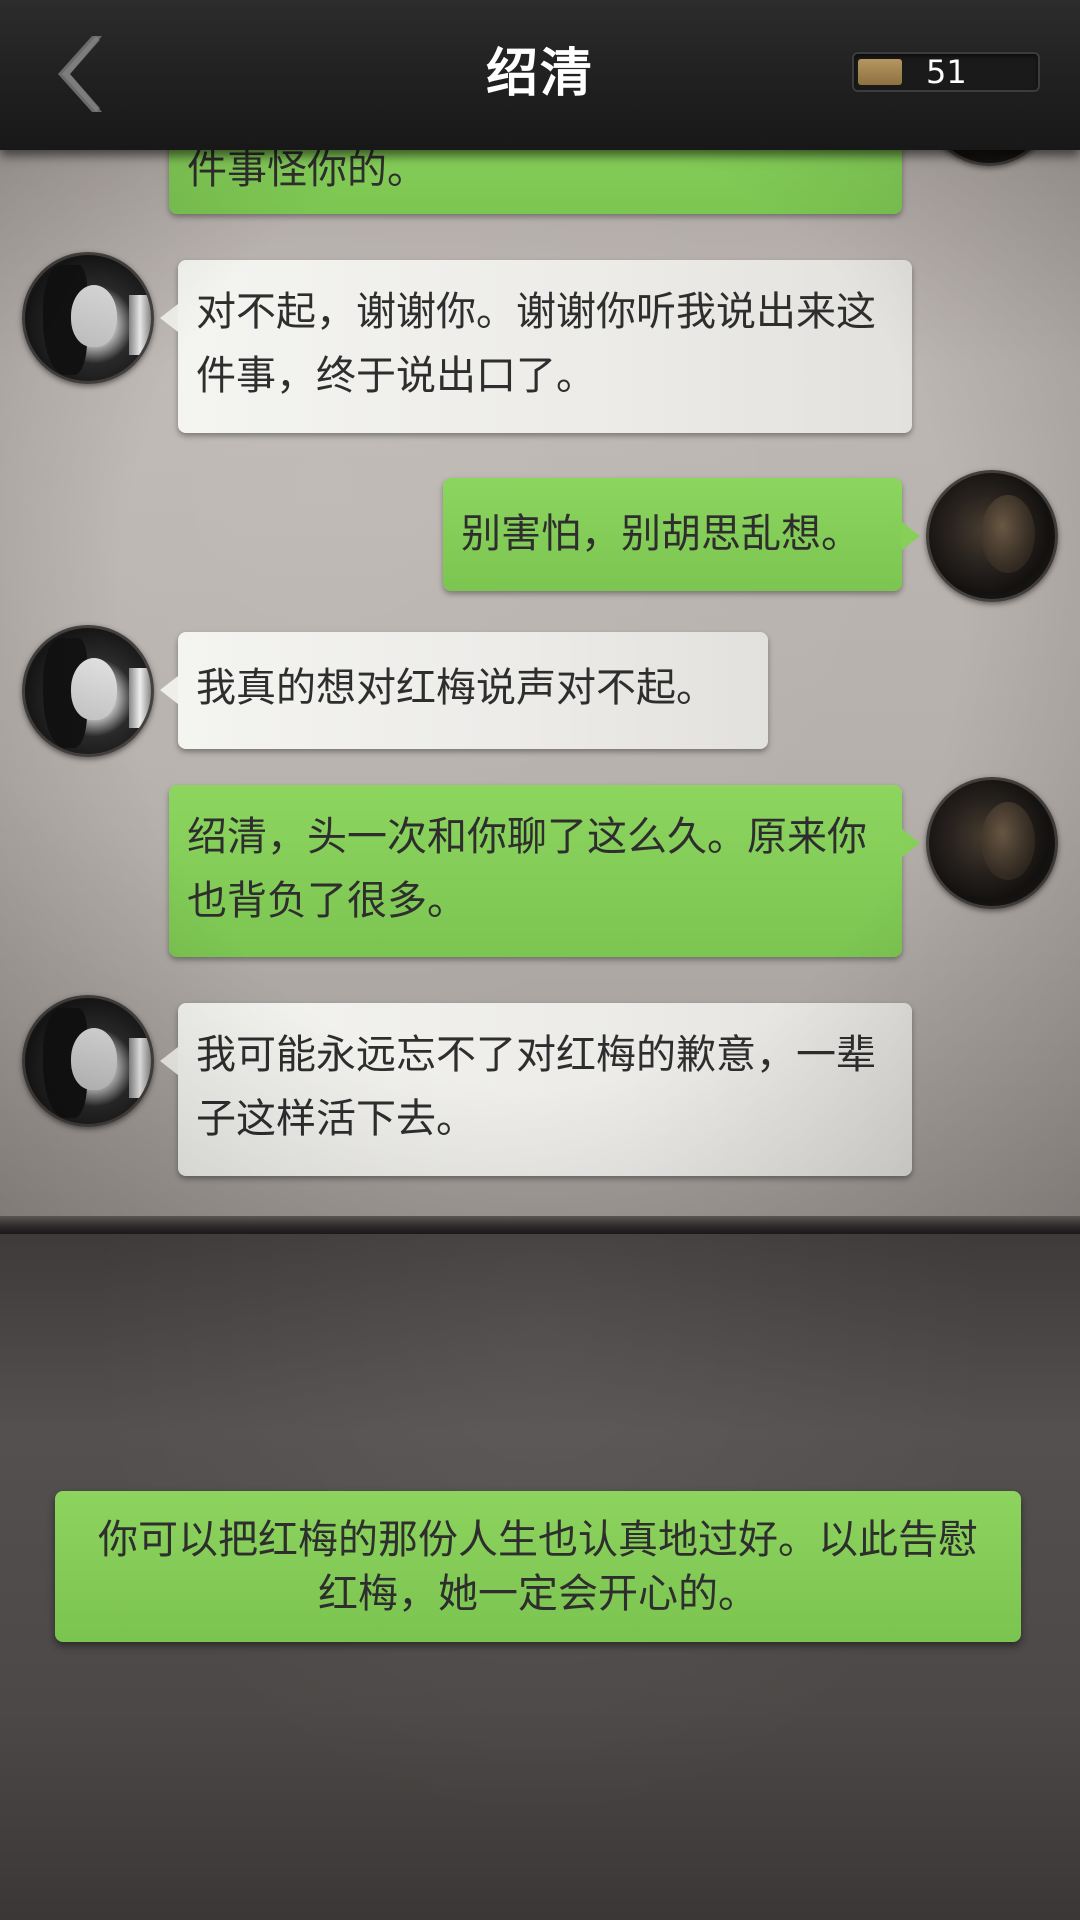  What do you see at coordinates (661, 534) in the screenshot?
I see `message-text: 别害怕，别胡思乱想。` at bounding box center [661, 534].